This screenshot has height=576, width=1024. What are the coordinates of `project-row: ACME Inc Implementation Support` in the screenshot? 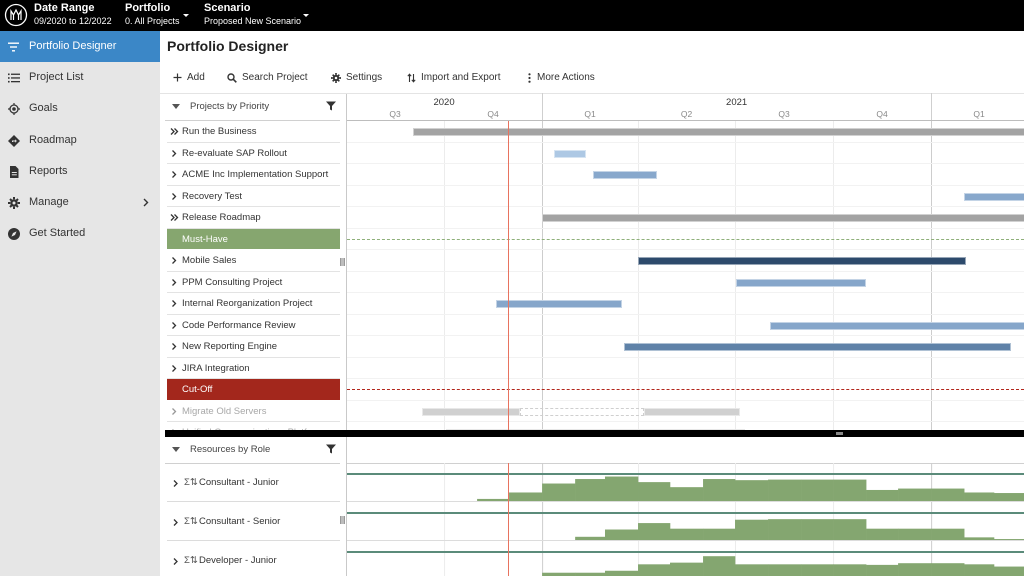 It's located at (253, 175).